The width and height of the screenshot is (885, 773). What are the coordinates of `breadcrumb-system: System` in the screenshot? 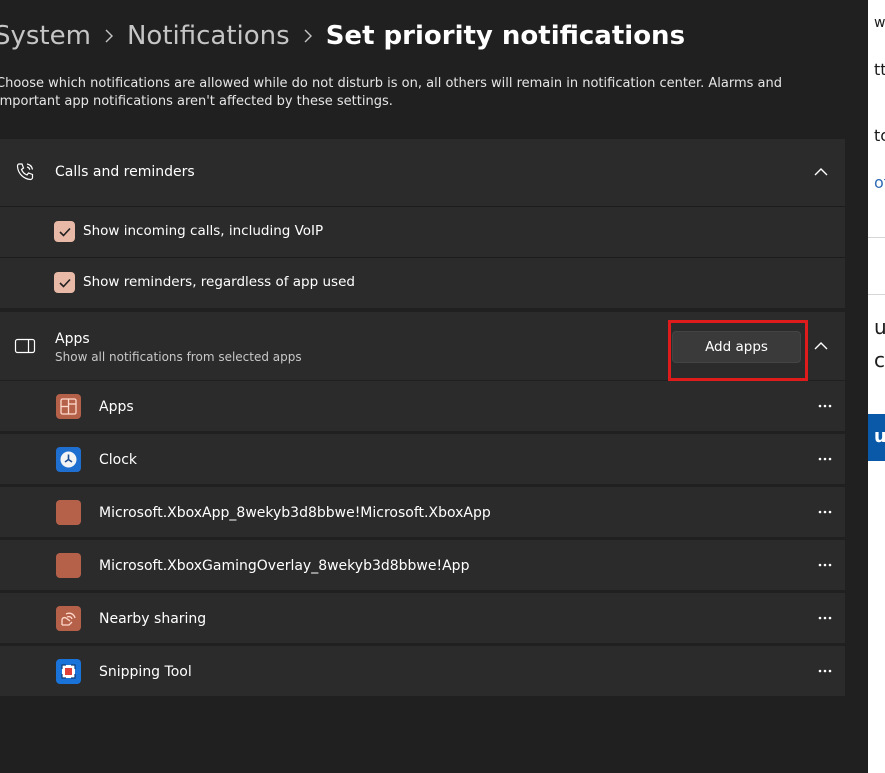 It's located at (45, 36).